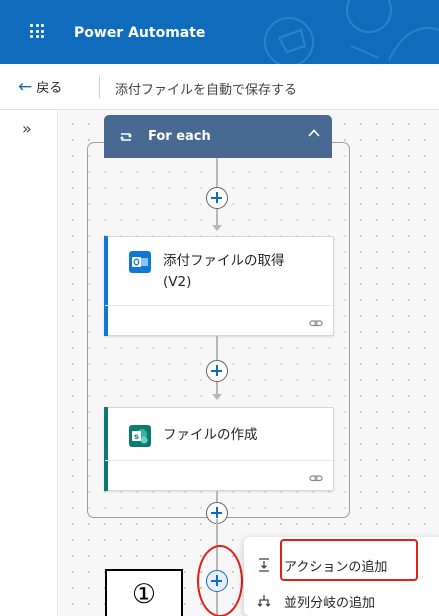  I want to click on left-rail: », so click(29, 363).